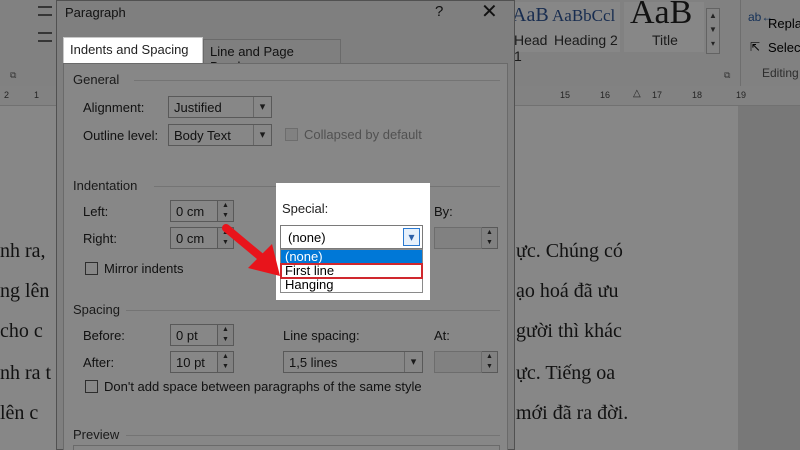  What do you see at coordinates (351, 257) in the screenshot?
I see `option-none: (none)` at bounding box center [351, 257].